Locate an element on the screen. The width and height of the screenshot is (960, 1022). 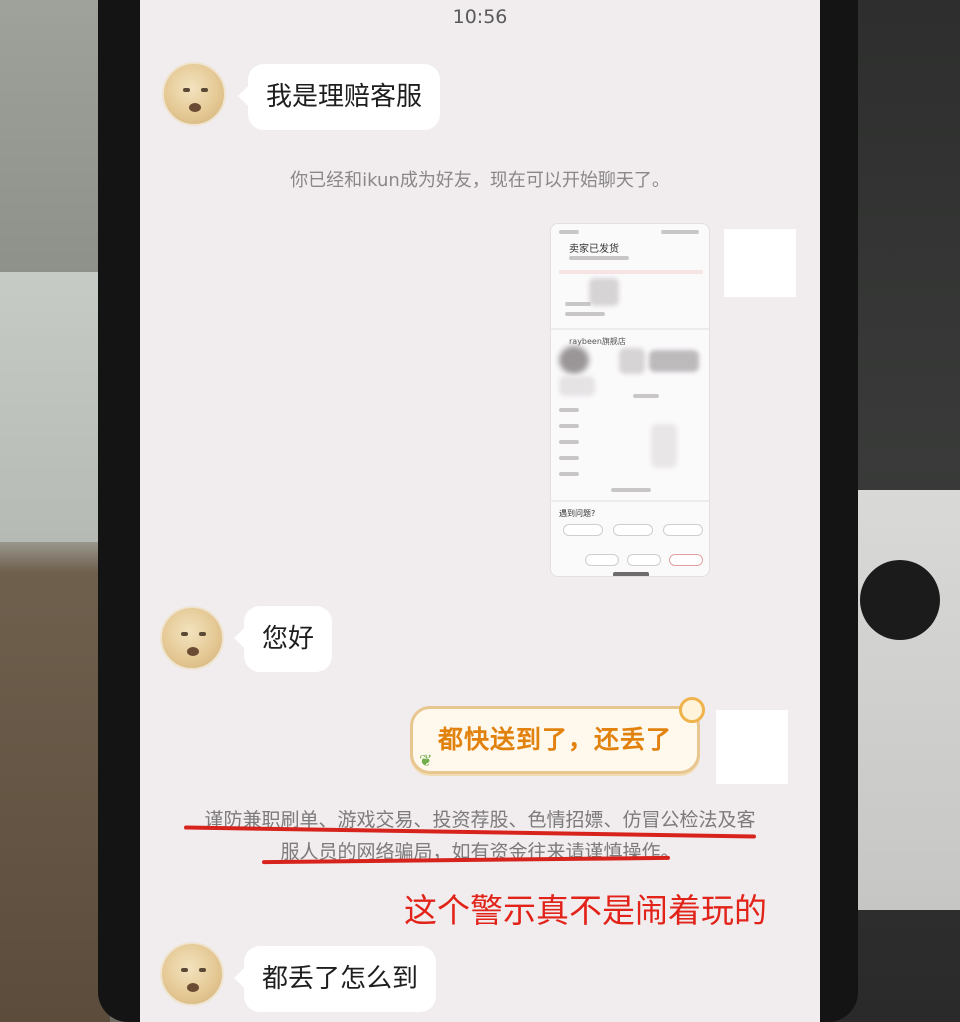
background-panel is located at coordinates (900, 700).